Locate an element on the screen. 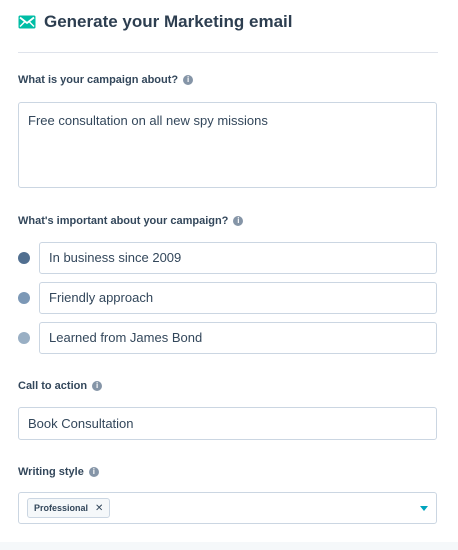 The height and width of the screenshot is (550, 458). important-label: What's important about your campaign? i is located at coordinates (131, 221).